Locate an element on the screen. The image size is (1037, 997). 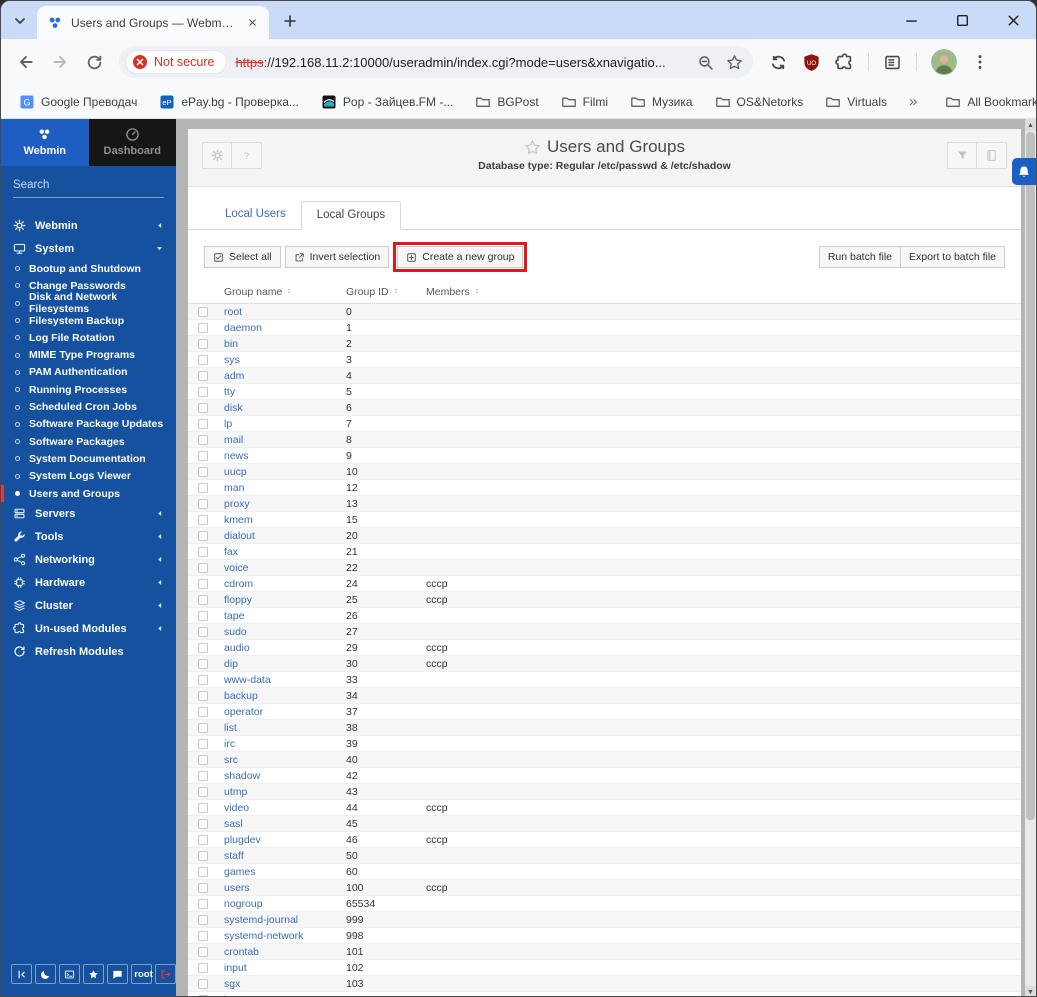
sidebar-tab-dashboard: Dashboard is located at coordinates (132, 142).